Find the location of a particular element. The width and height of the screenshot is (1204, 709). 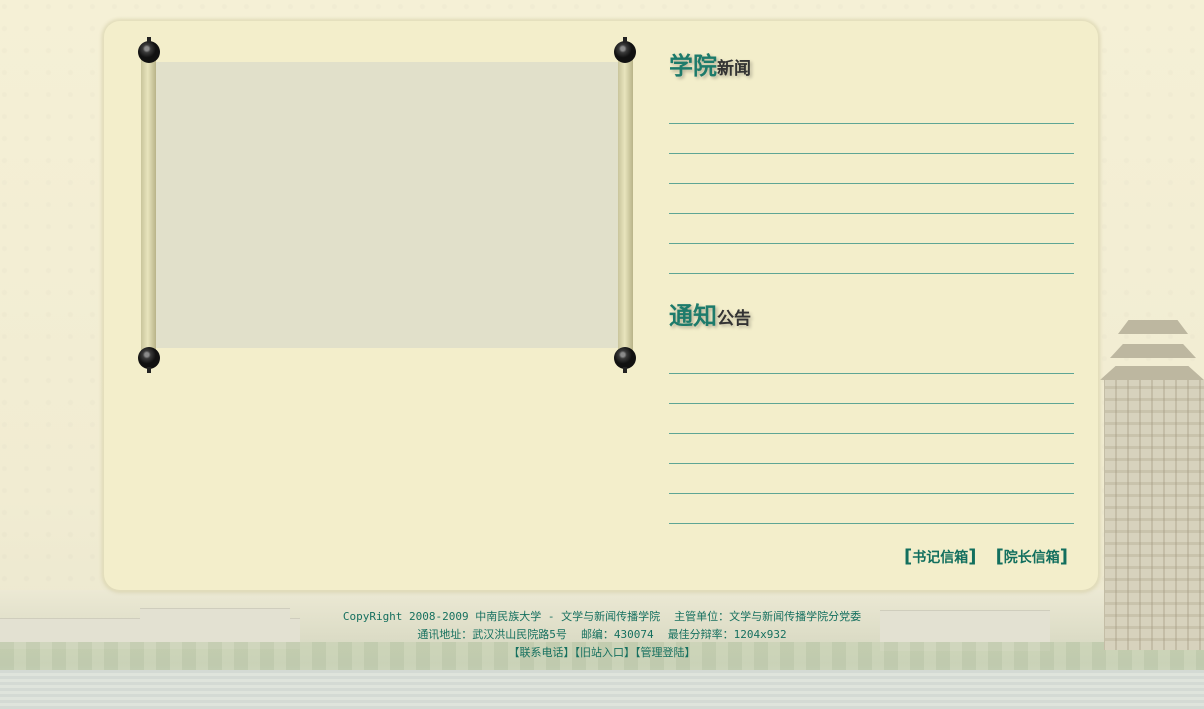

footer-sponsor: 主管单位：文学与新闻传播学院分党委 is located at coordinates (768, 616).